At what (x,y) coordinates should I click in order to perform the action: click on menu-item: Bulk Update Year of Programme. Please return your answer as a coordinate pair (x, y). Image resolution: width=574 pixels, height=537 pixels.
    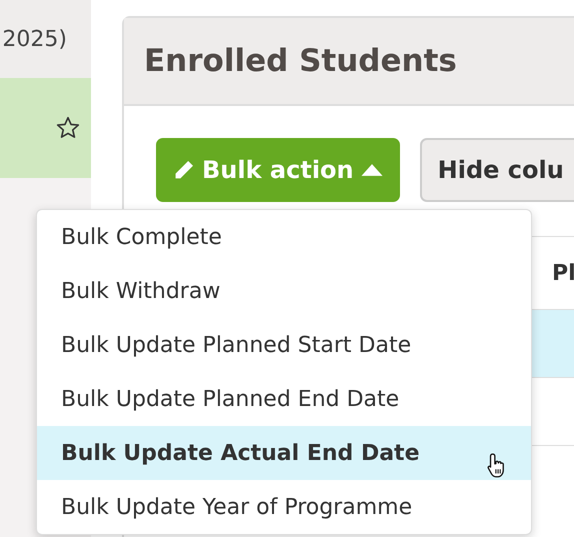
    Looking at the image, I should click on (284, 507).